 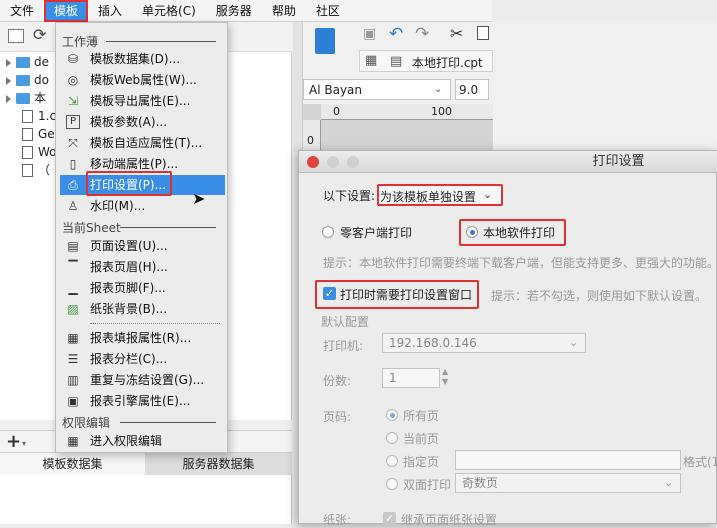 What do you see at coordinates (72, 464) in the screenshot?
I see `tab-template-dataset: 模板数据集` at bounding box center [72, 464].